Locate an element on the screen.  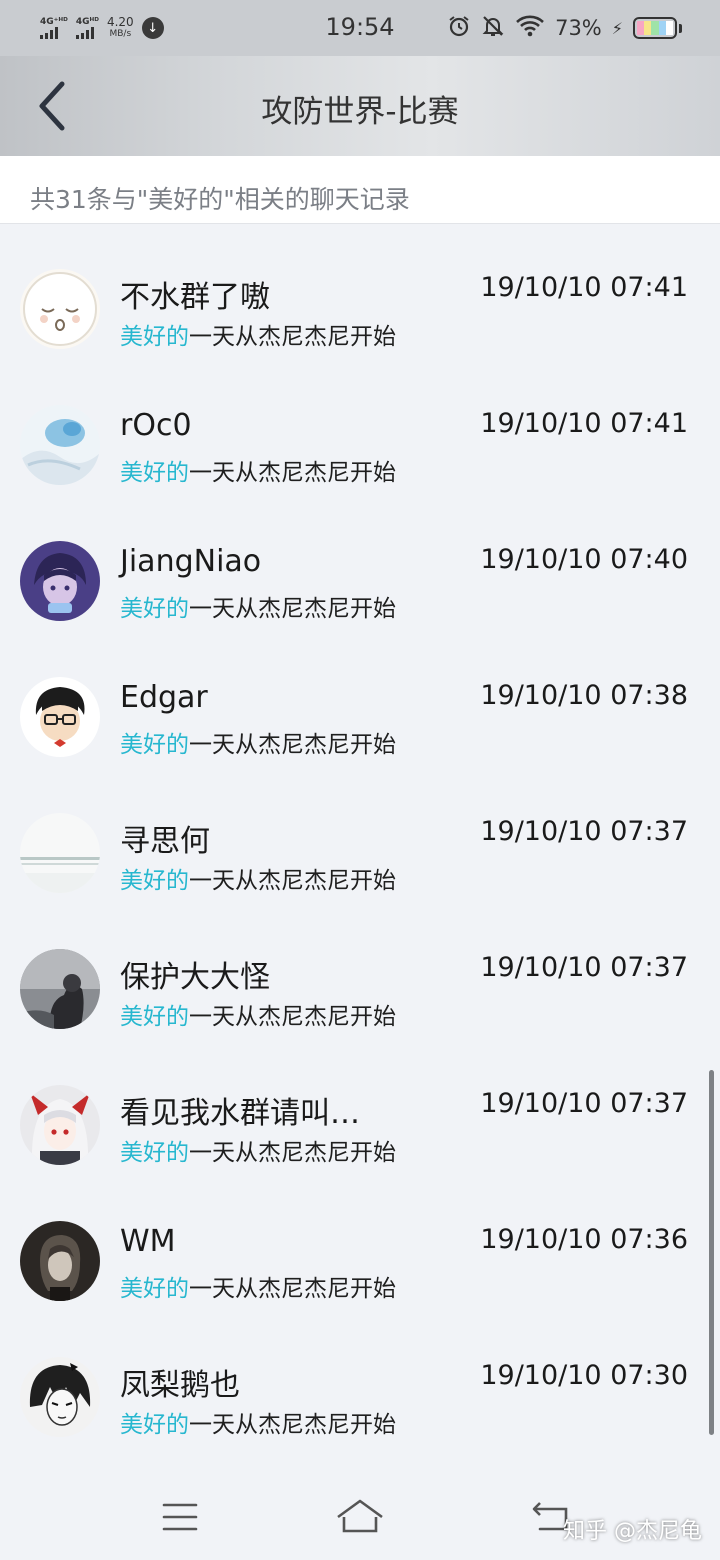
message-time: 19/10/10 07:30 is located at coordinates (584, 1375).